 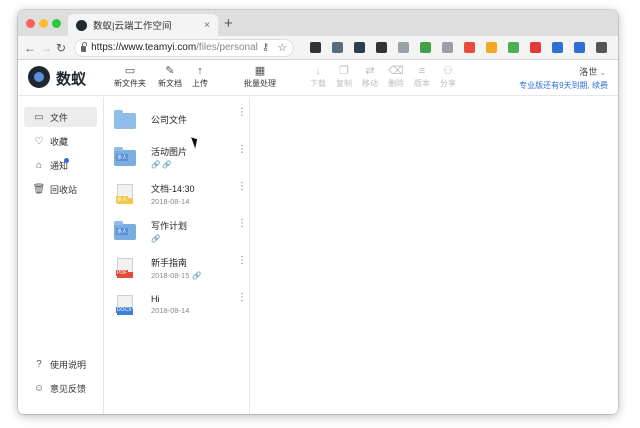 What do you see at coordinates (71, 79) in the screenshot?
I see `brand-name: 数蚁` at bounding box center [71, 79].